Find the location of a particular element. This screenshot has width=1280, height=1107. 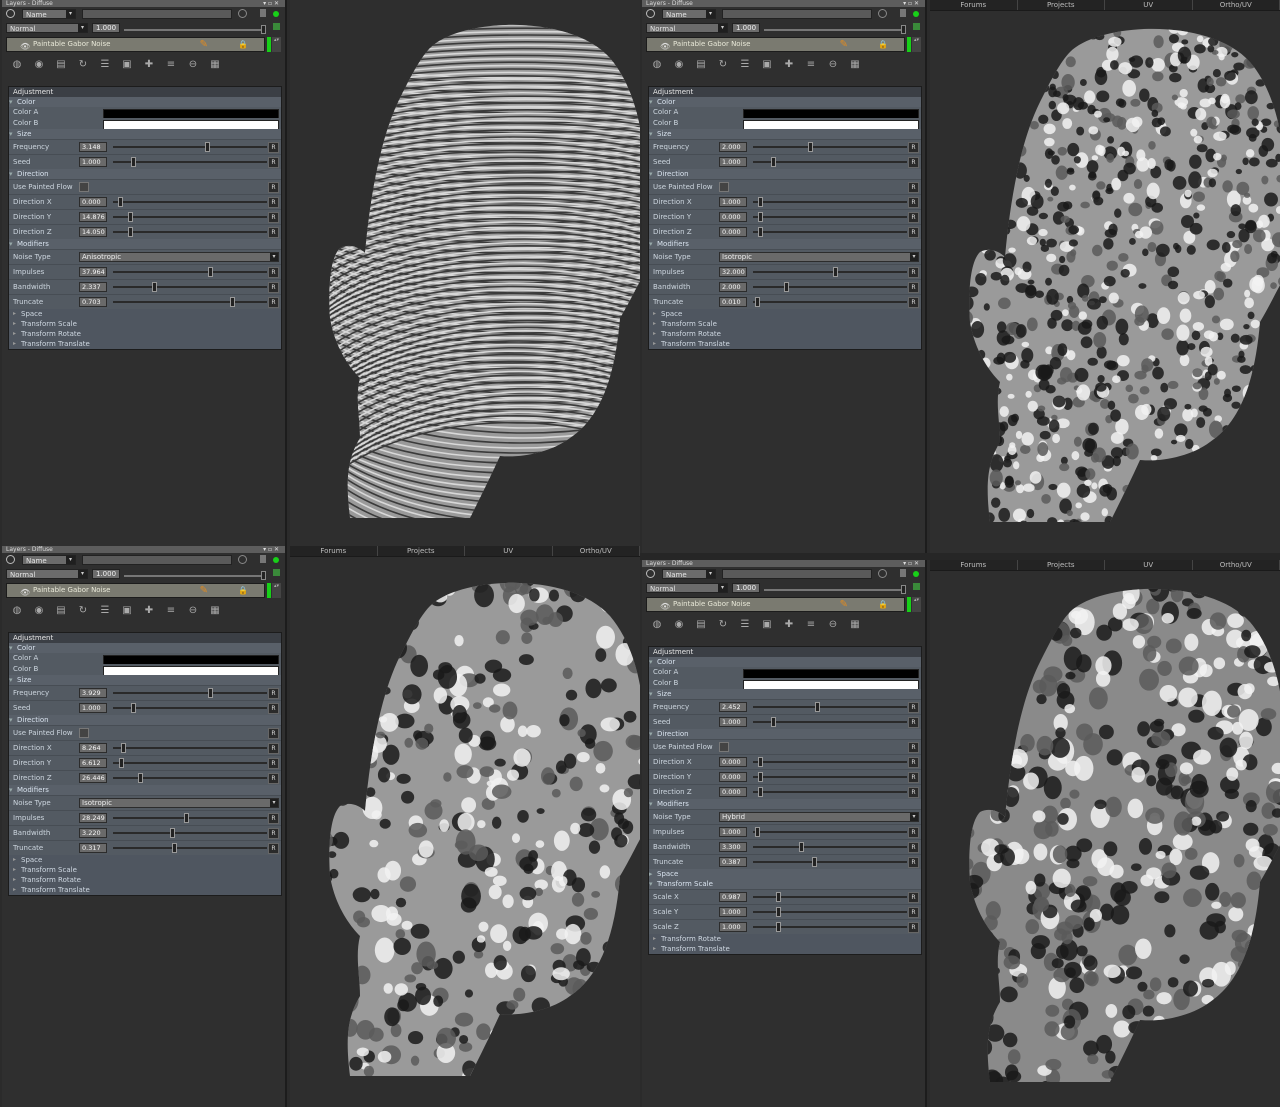

param-value-field: 3.929 is located at coordinates (93, 693).